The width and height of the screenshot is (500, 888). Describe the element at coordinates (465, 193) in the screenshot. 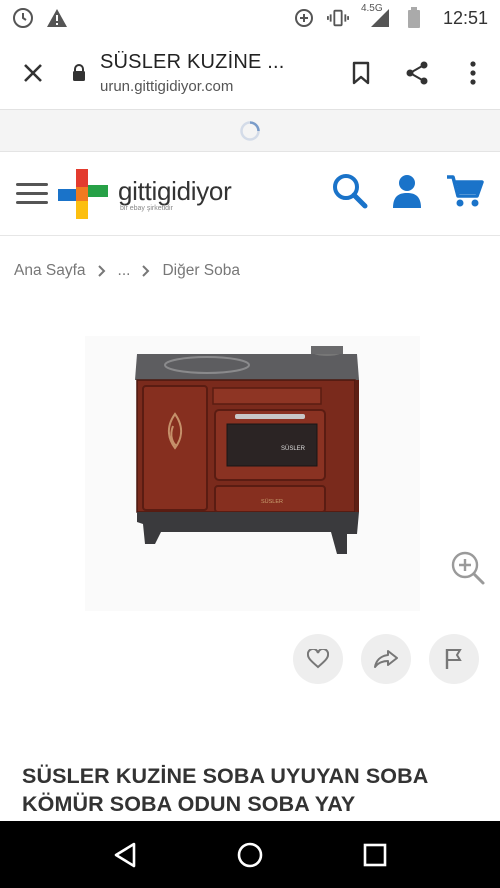

I see `cart-icon` at that location.